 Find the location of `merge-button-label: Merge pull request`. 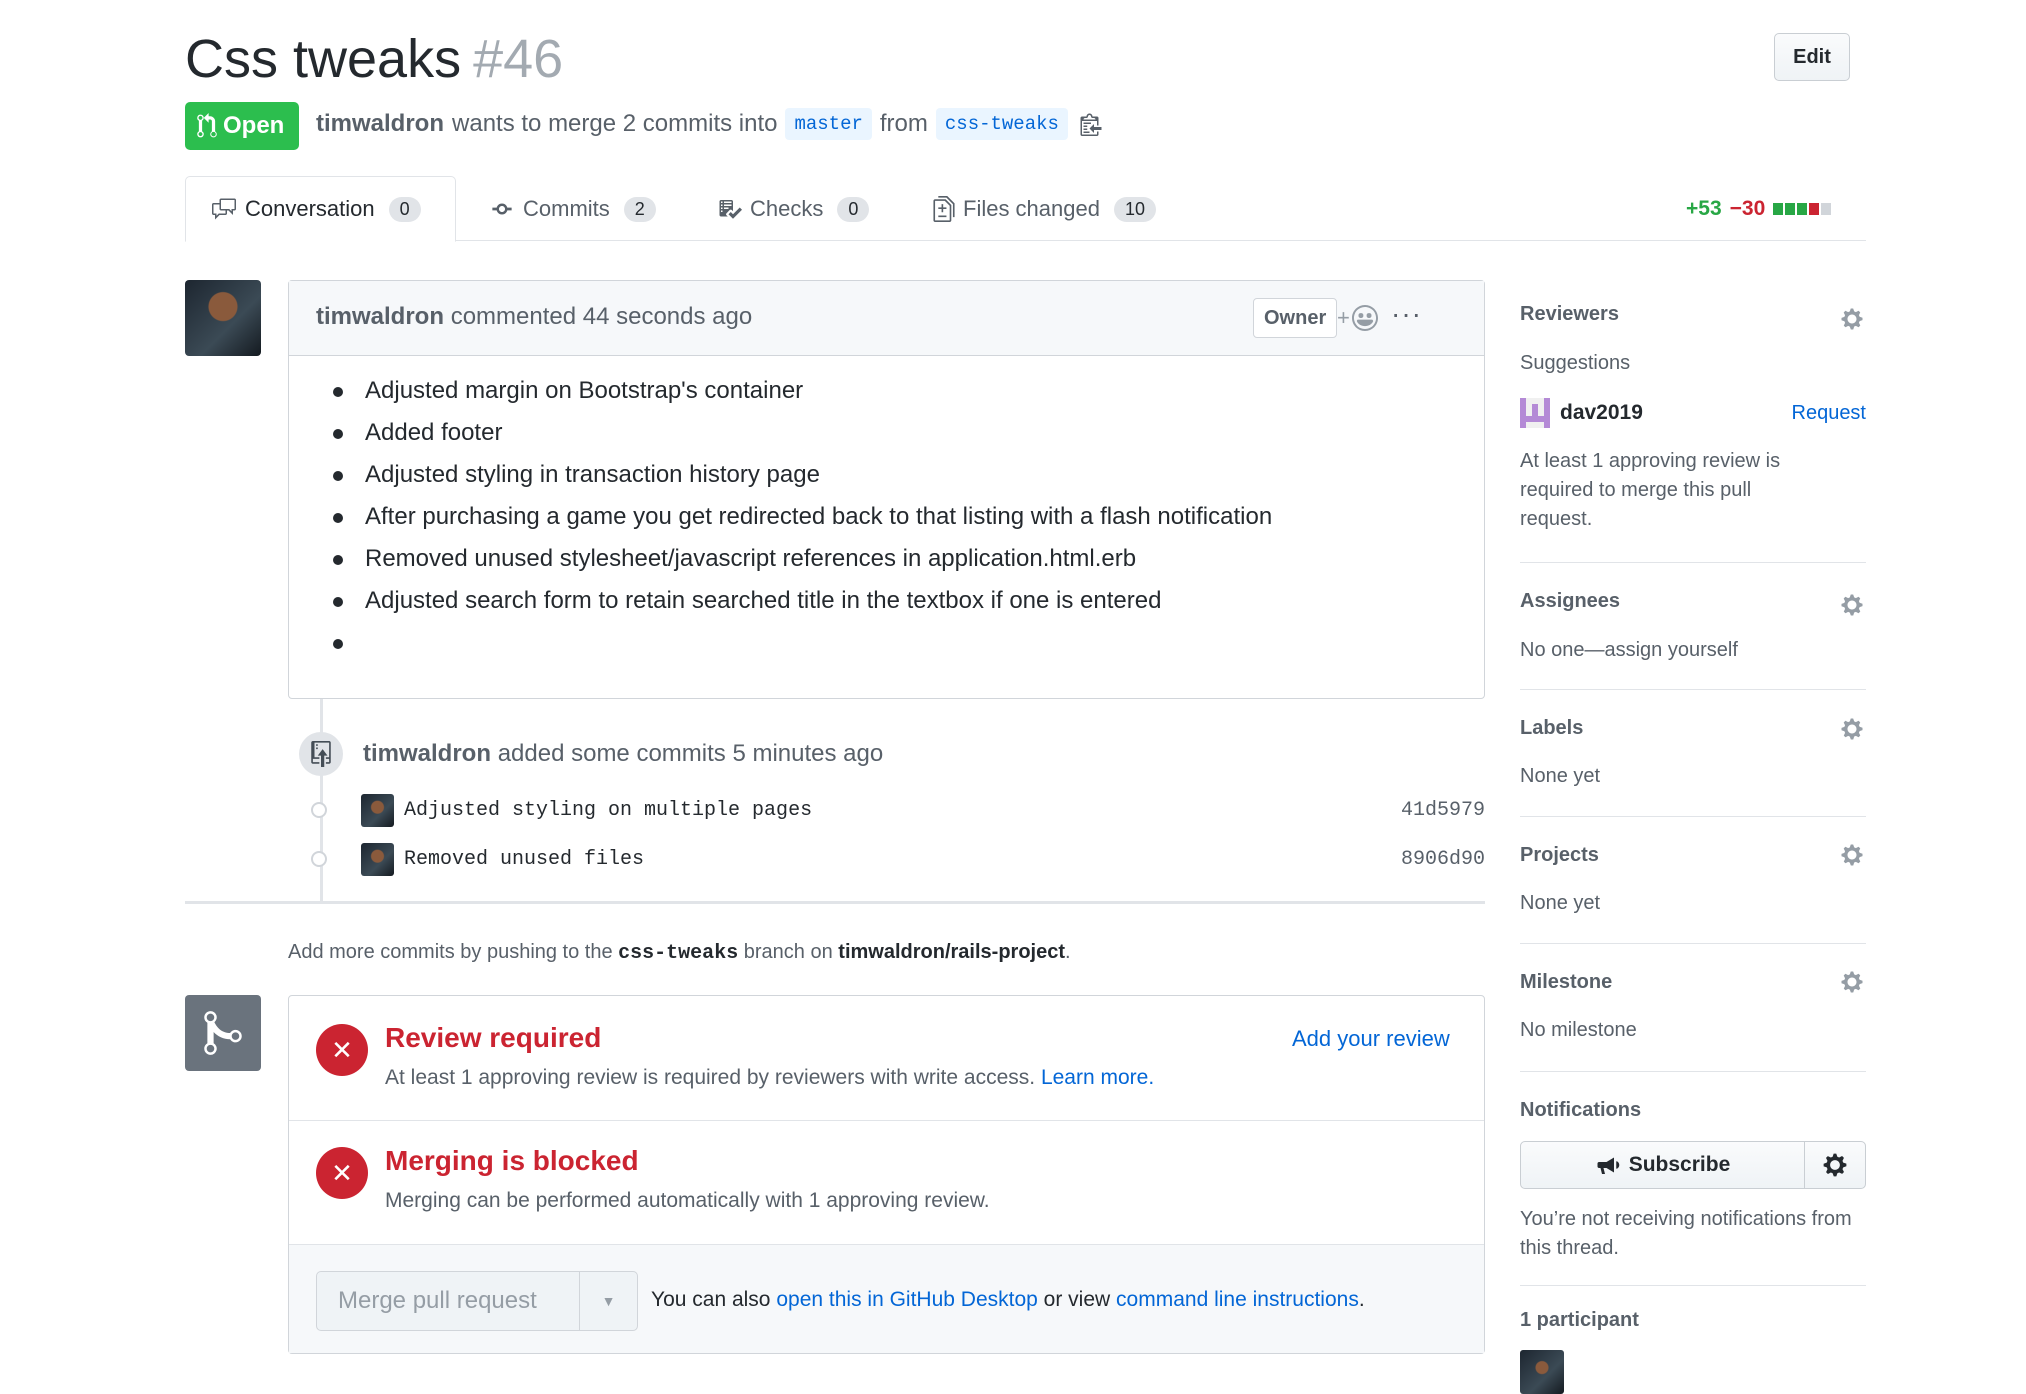

merge-button-label: Merge pull request is located at coordinates (437, 1300).